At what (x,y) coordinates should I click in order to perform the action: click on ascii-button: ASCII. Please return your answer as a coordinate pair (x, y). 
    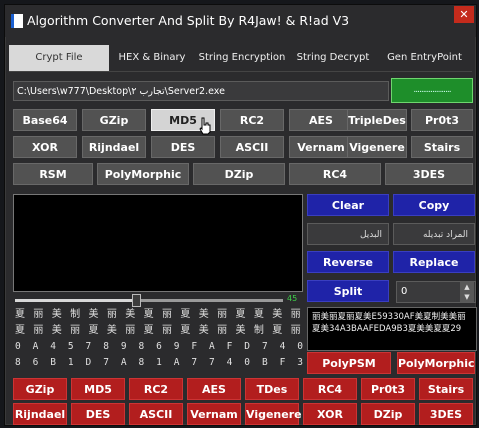
    Looking at the image, I should click on (252, 147).